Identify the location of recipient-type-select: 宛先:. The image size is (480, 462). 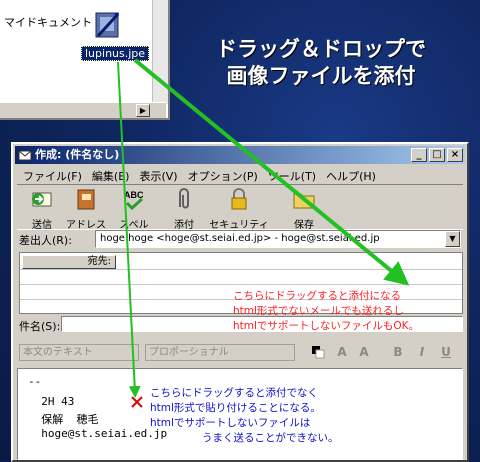
(69, 262).